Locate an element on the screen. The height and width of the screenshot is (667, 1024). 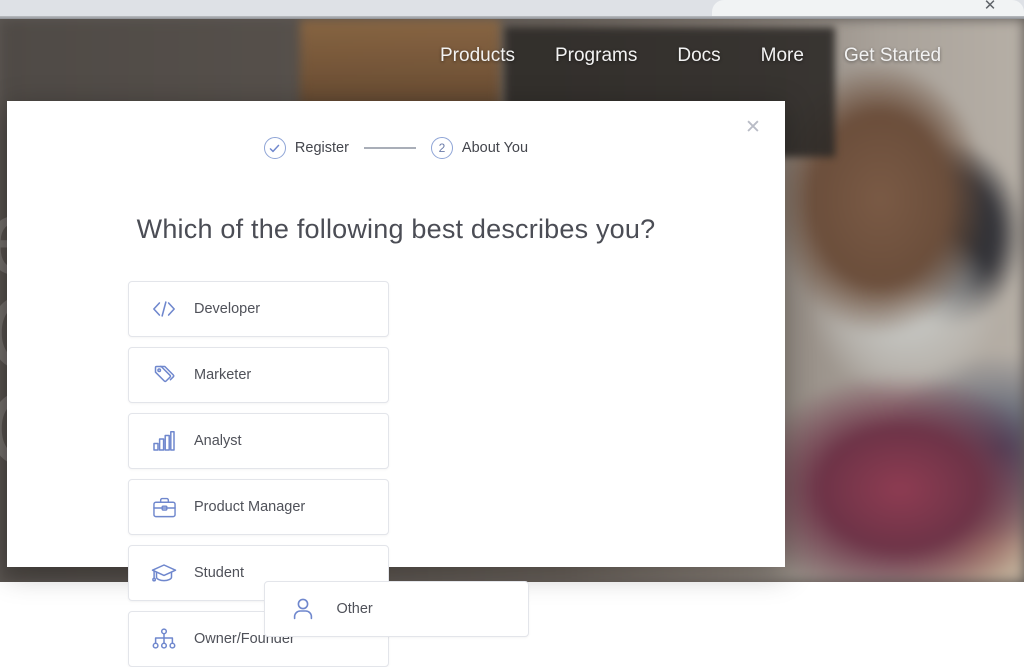
code-brackets-icon is located at coordinates (164, 309).